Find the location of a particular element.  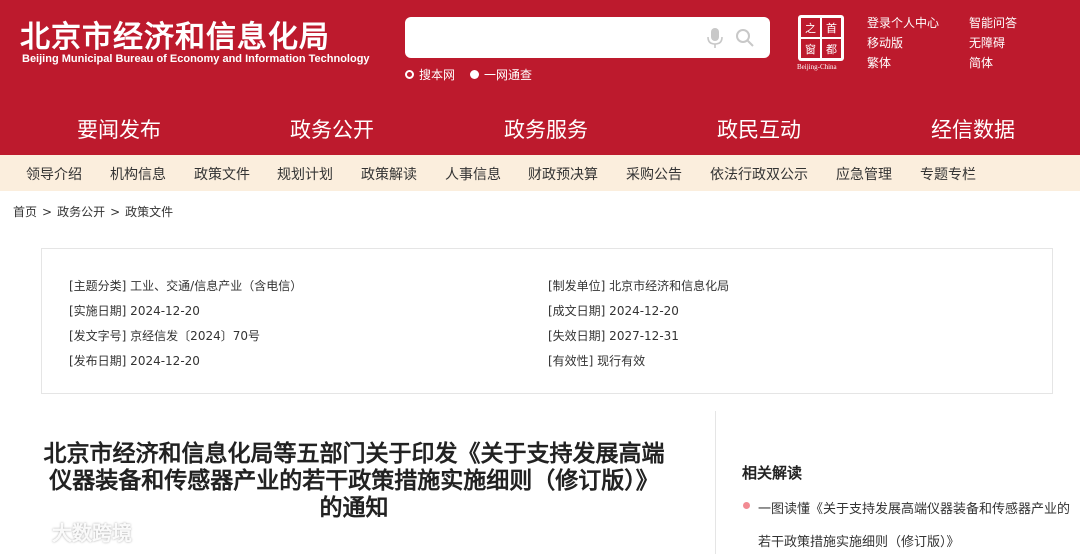

logo-char: 窗 is located at coordinates (810, 48).